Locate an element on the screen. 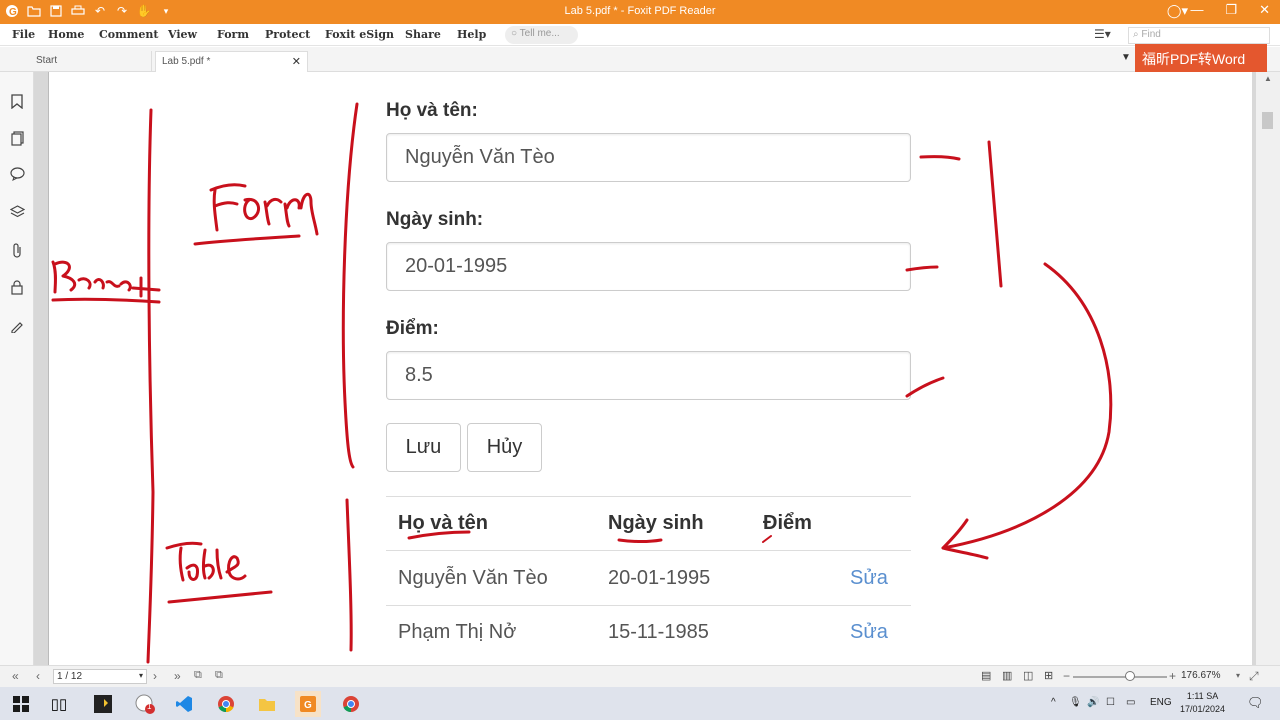 The height and width of the screenshot is (720, 1280). menu-comment: Comment is located at coordinates (128, 34).